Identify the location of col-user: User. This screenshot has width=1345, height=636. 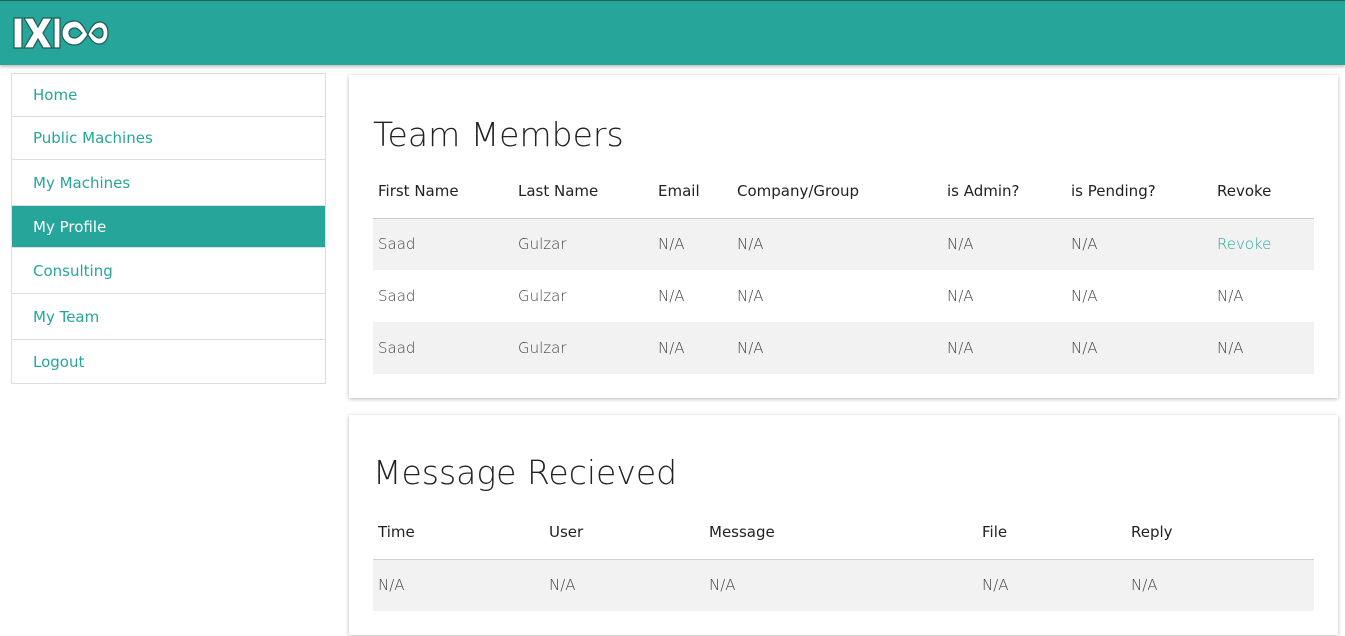
(624, 533).